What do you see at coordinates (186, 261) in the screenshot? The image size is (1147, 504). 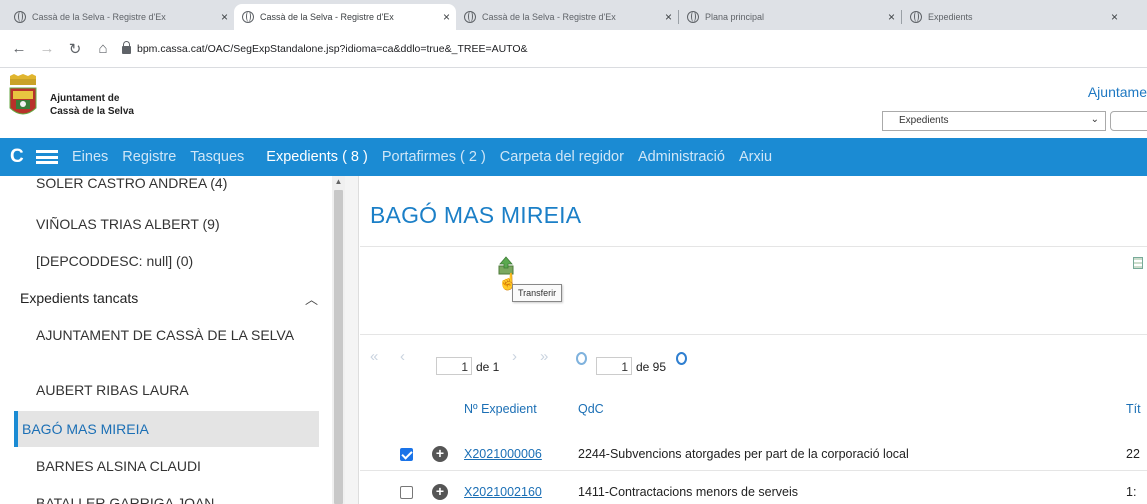 I see `sidebar-item: [DEPCODDESC: null] (0)` at bounding box center [186, 261].